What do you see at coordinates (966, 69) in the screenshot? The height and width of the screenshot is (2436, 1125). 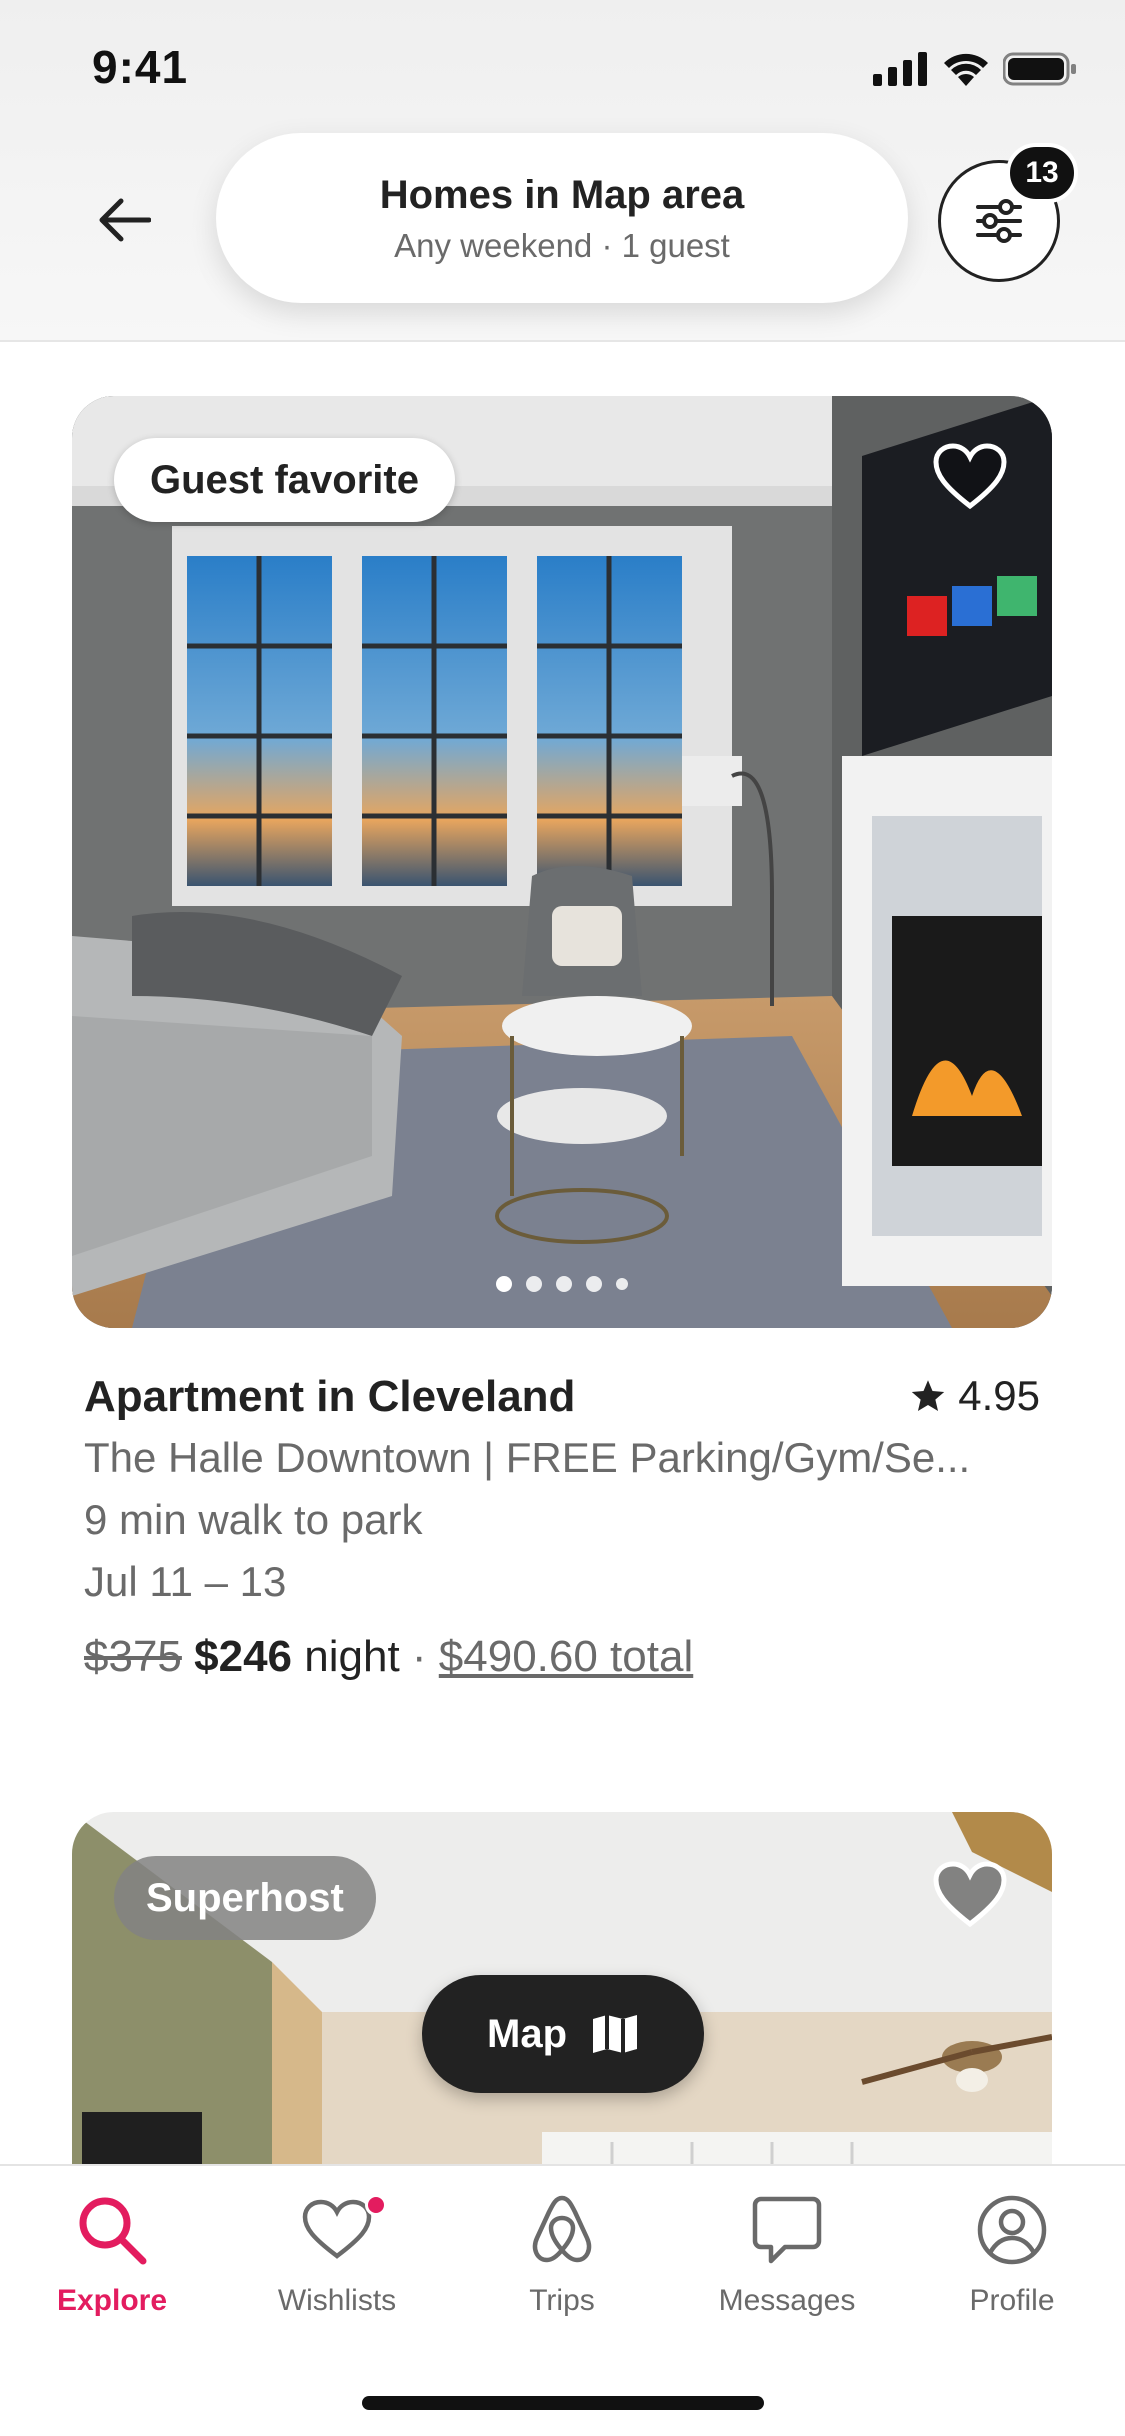 I see `wifi-icon` at bounding box center [966, 69].